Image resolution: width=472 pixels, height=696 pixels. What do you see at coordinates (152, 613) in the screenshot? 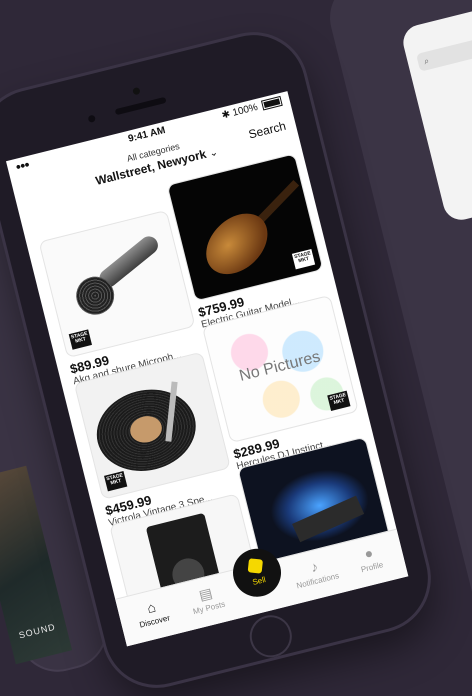
I see `tab-discover: ⌂ Discover` at bounding box center [152, 613].